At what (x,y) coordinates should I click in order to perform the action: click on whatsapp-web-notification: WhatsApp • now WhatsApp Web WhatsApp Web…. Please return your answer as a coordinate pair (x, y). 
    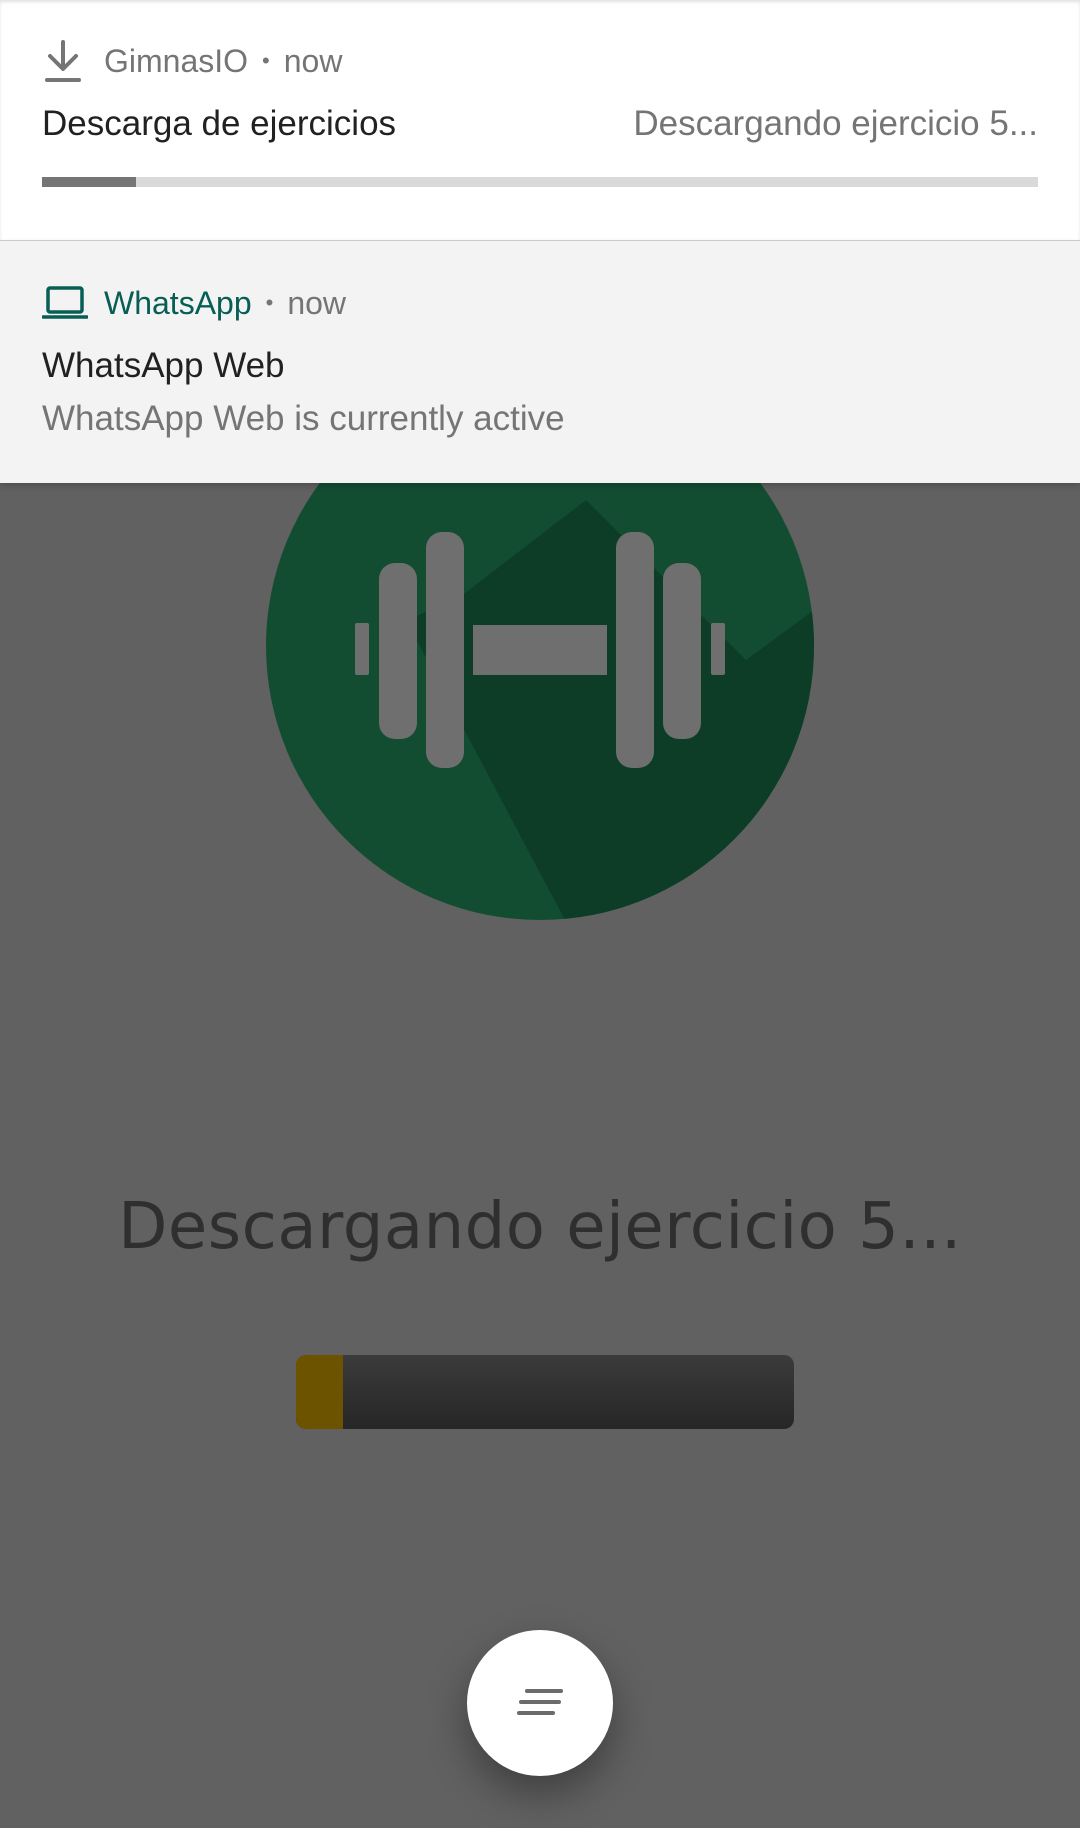
    Looking at the image, I should click on (540, 362).